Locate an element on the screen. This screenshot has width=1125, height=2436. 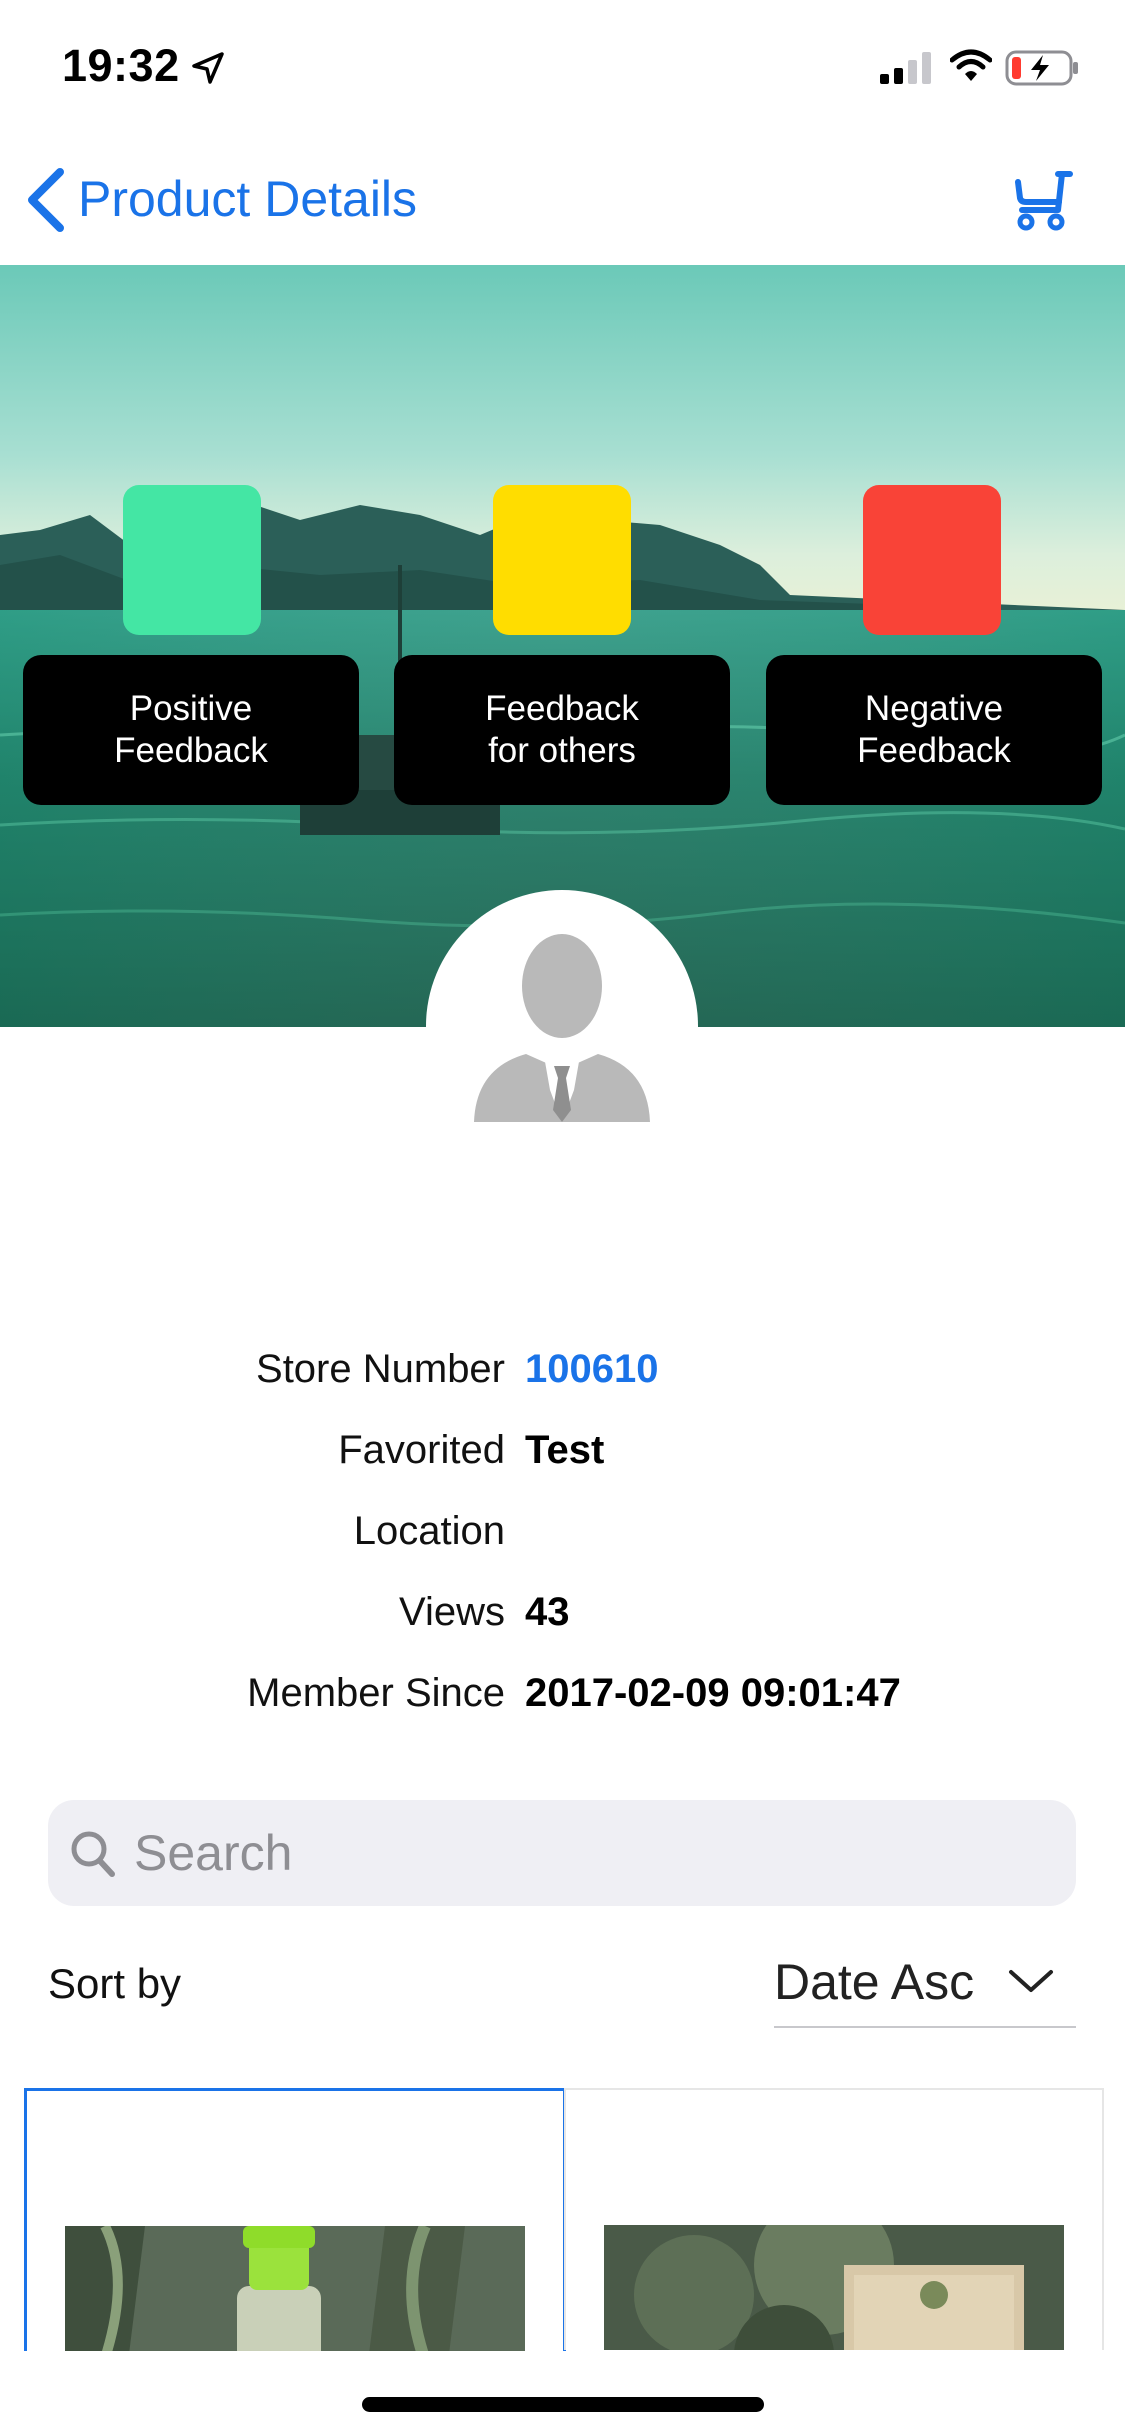
sort-selected-value: Date Asc is located at coordinates (874, 1982).